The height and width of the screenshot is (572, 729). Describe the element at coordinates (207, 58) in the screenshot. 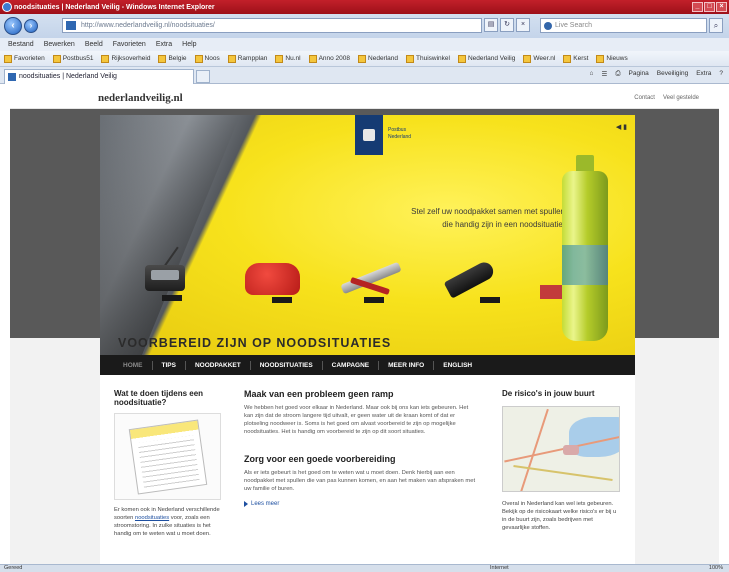

I see `favorite-link: Noos` at that location.